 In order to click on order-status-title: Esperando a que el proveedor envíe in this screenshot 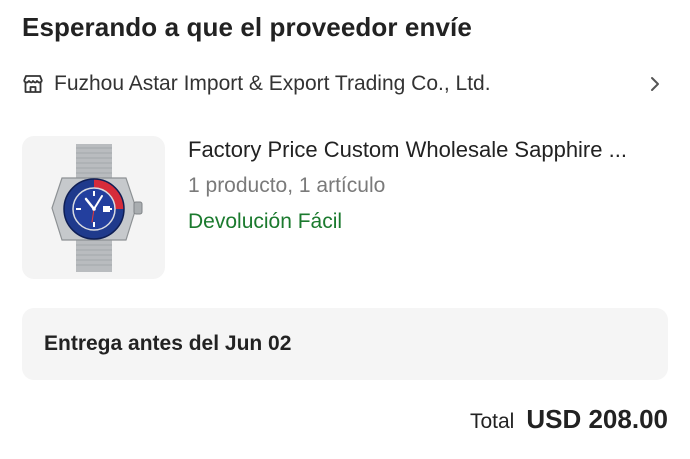, I will do `click(247, 27)`.